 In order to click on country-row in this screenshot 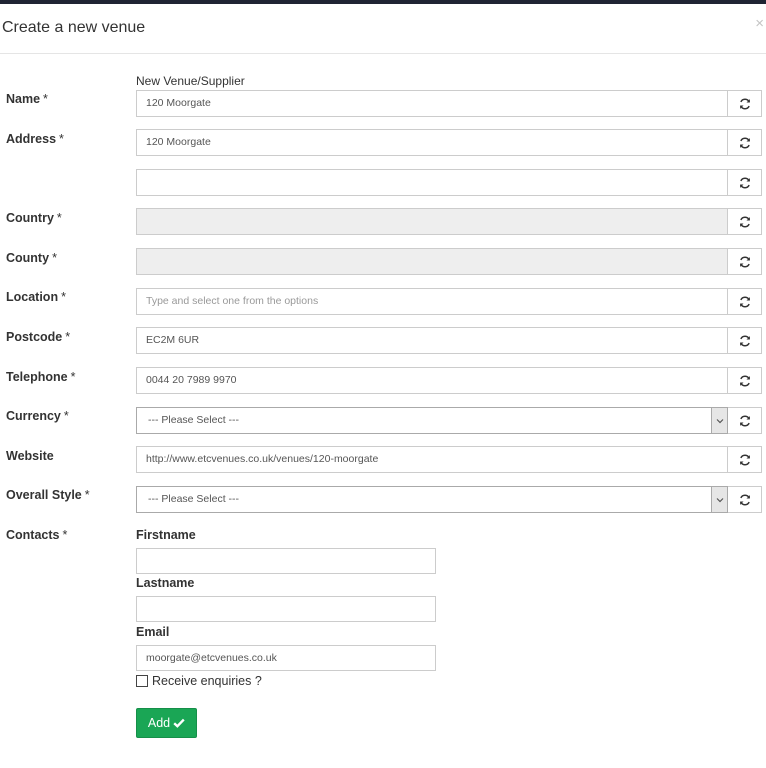, I will do `click(449, 221)`.